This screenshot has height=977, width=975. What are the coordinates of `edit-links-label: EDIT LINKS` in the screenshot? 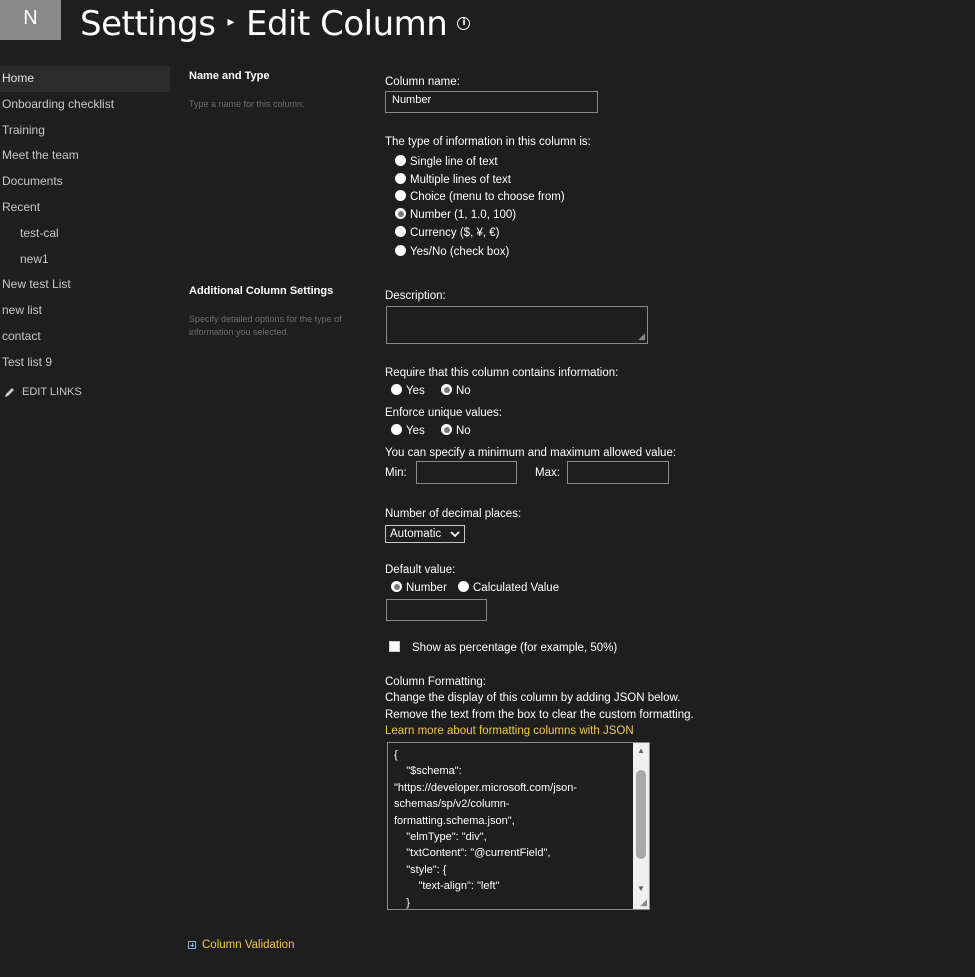 It's located at (52, 391).